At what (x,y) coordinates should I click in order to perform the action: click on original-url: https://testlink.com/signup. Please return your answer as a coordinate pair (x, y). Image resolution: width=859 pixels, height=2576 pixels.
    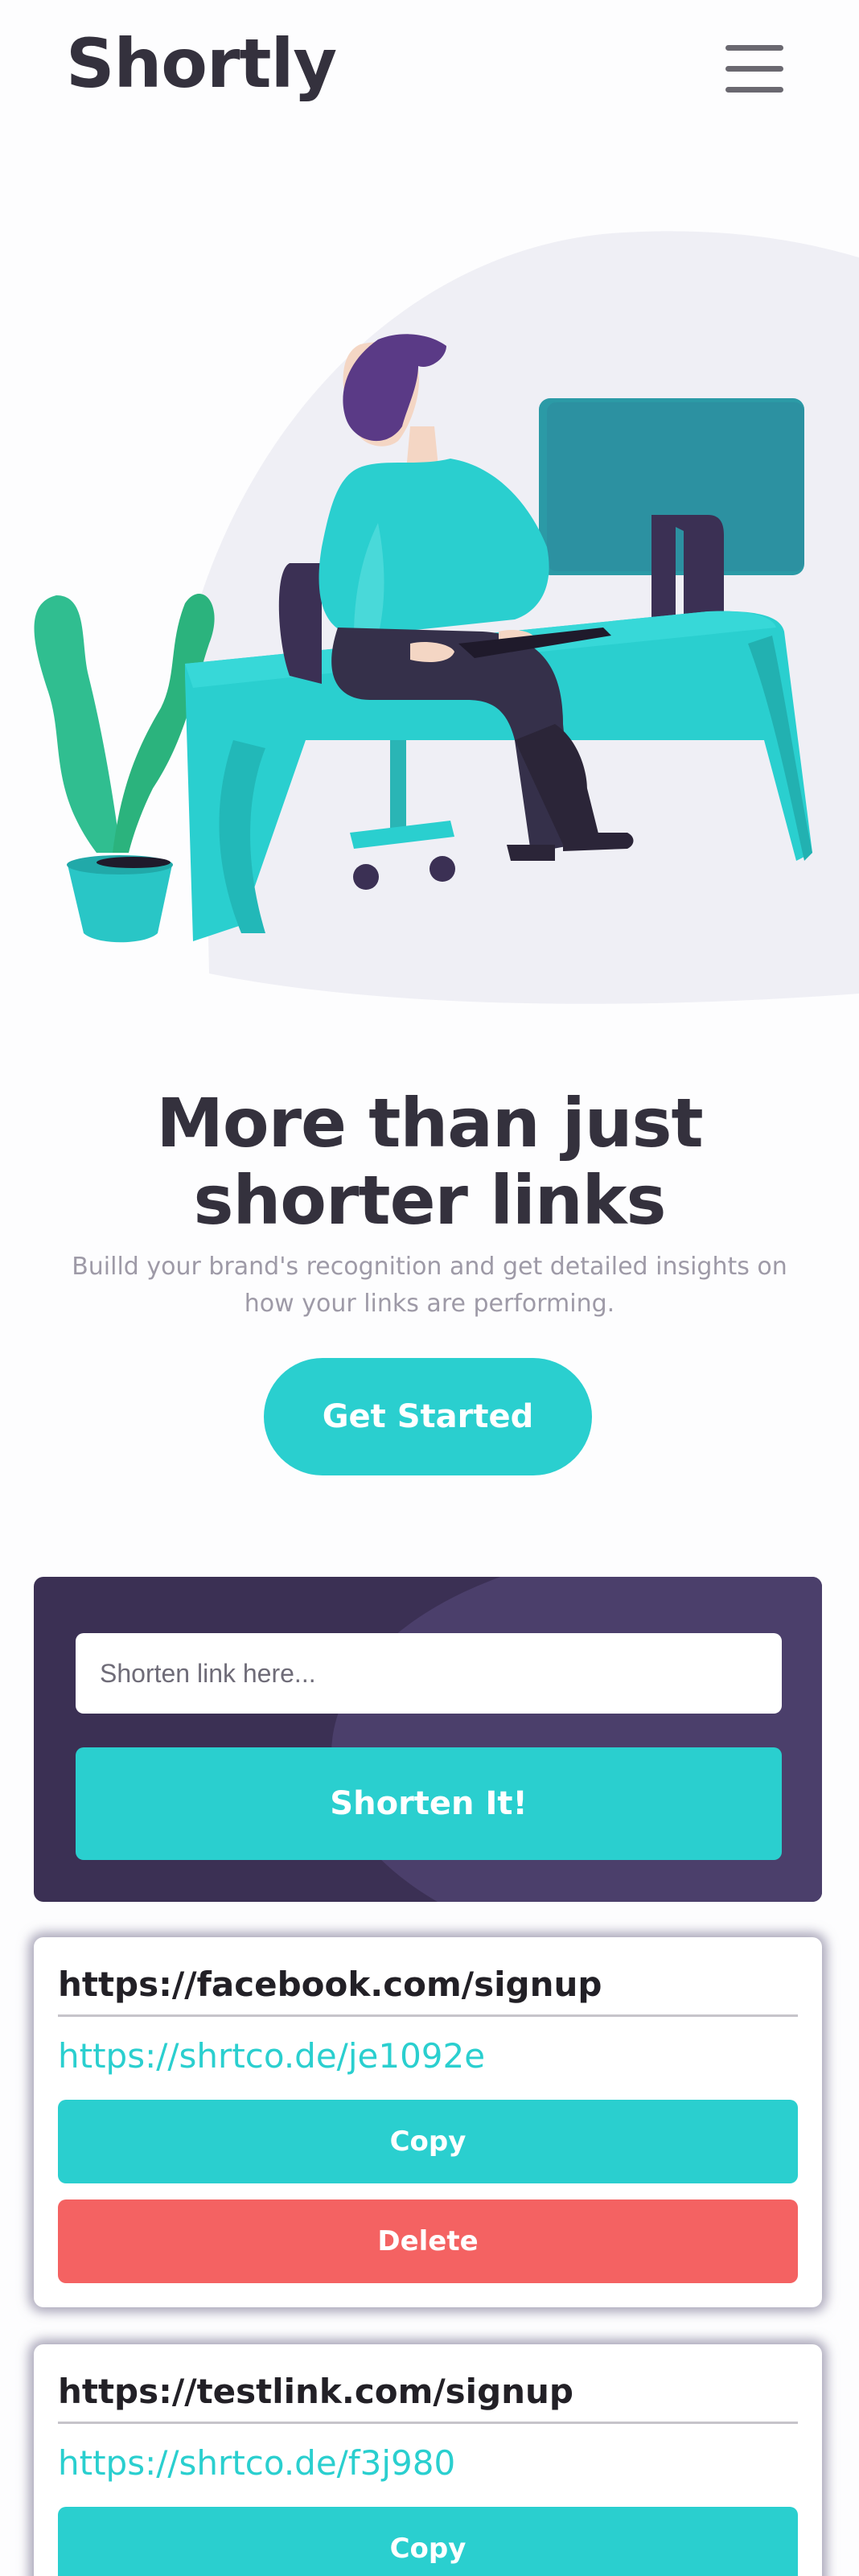
    Looking at the image, I should click on (315, 2391).